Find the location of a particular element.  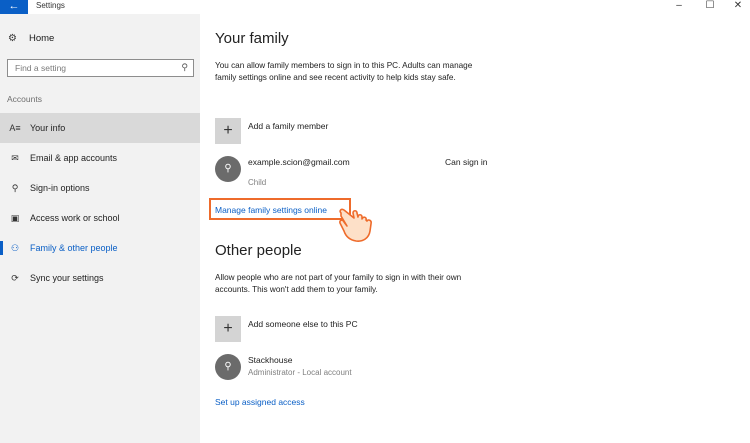

minimize-button: – is located at coordinates (679, 7).